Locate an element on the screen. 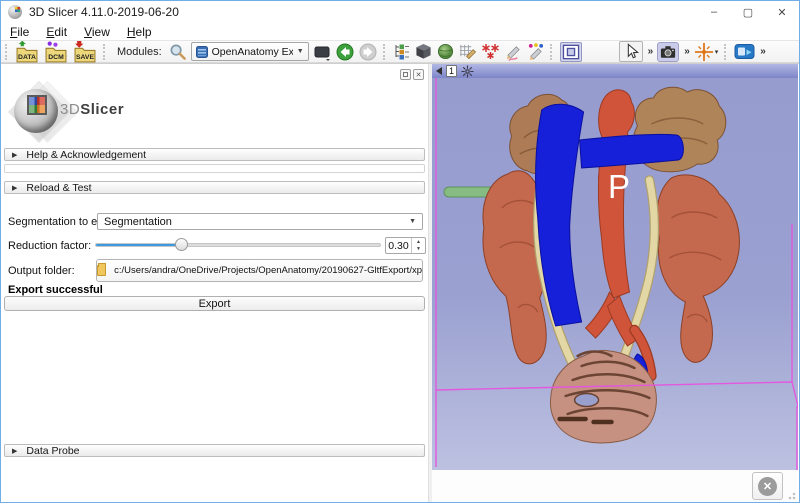  load-dicom-label: DCM is located at coordinates (56, 56).